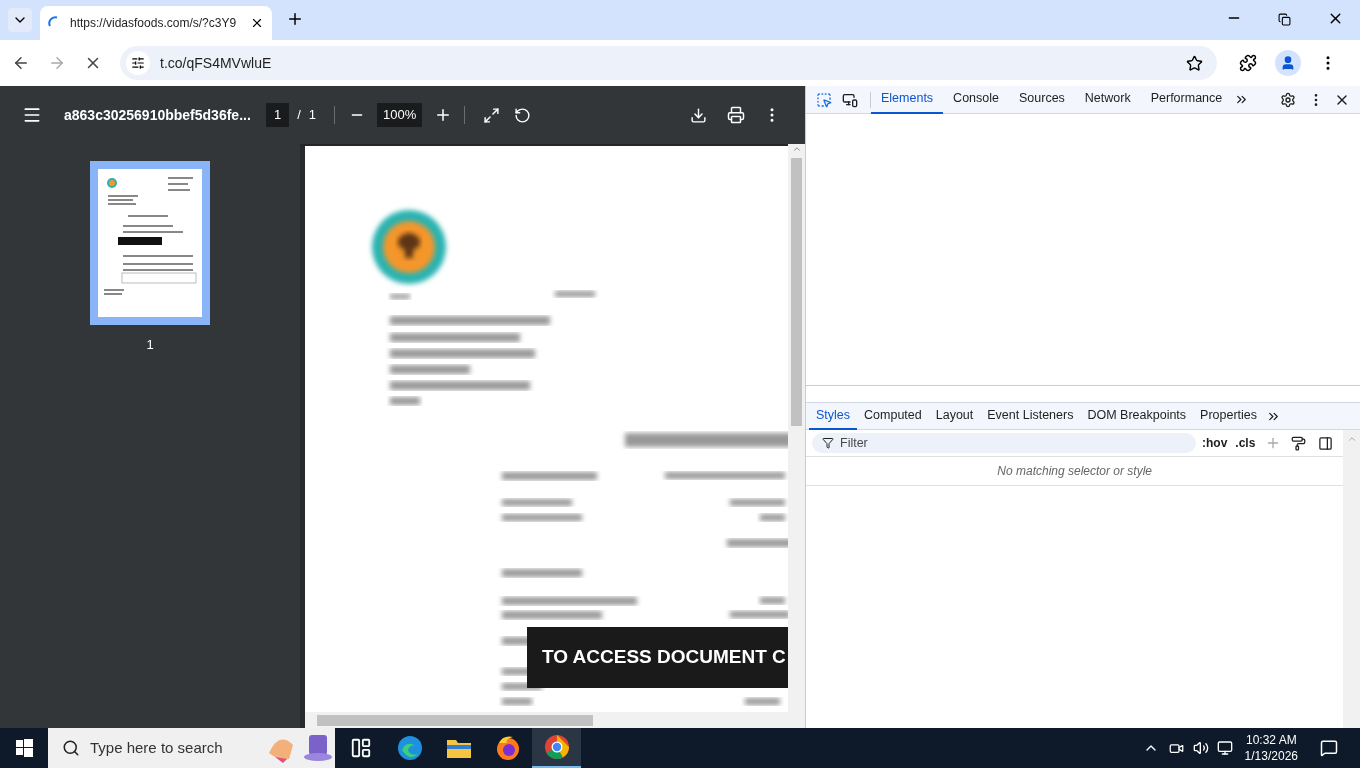 This screenshot has width=1360, height=768. I want to click on filter-field: Filter, so click(1004, 443).